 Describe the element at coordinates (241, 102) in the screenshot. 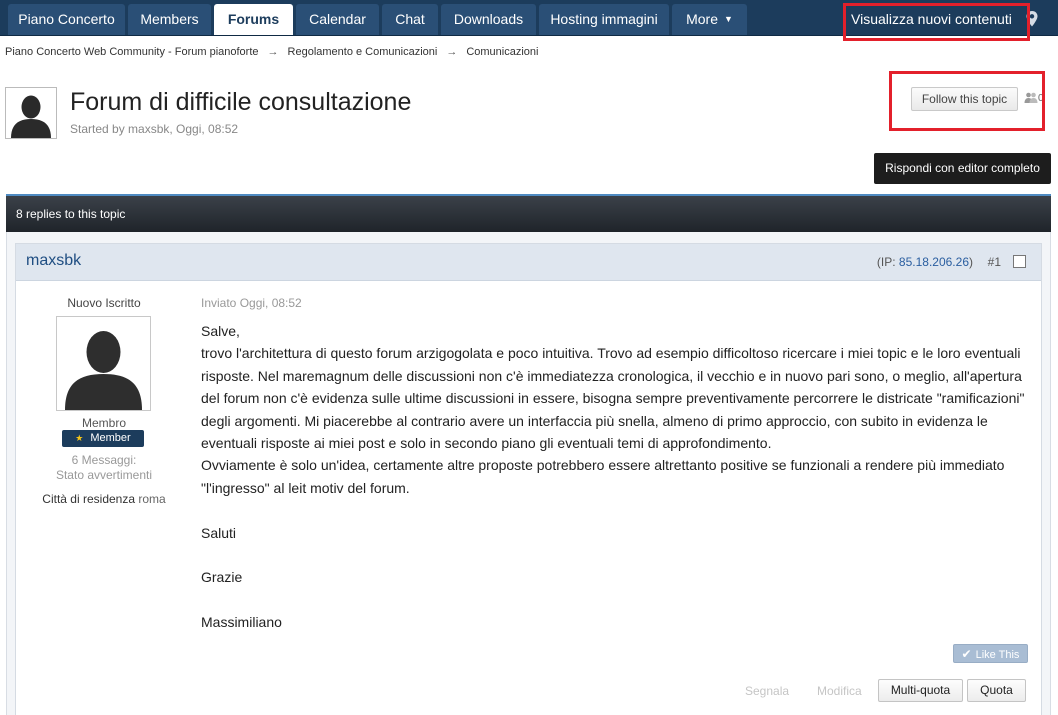

I see `topic-title: Forum di difficile consultazione` at that location.